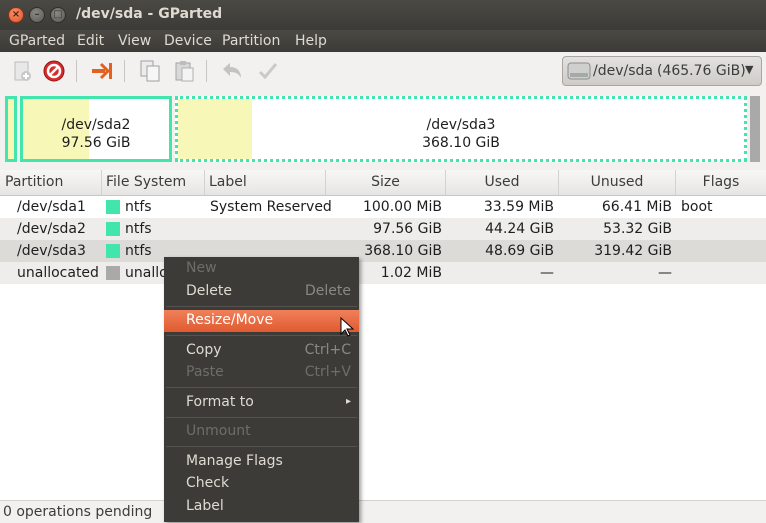 This screenshot has height=523, width=766. I want to click on undo-icon, so click(232, 71).